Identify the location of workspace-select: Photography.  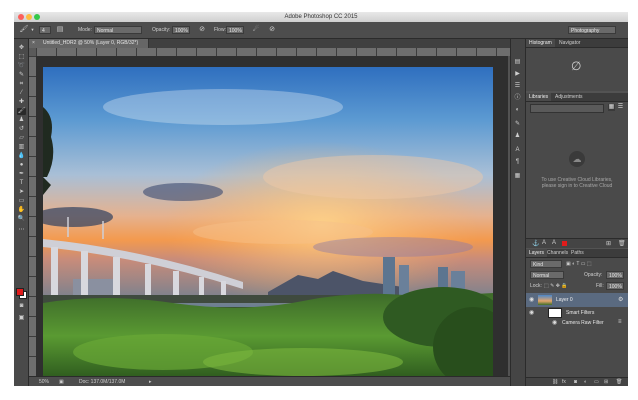
(592, 30).